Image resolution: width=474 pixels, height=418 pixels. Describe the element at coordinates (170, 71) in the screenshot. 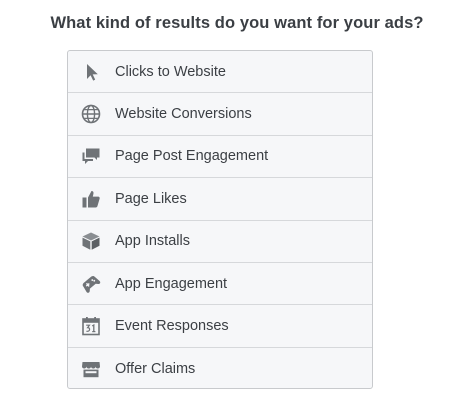

I see `objective-label: Clicks to Website` at that location.